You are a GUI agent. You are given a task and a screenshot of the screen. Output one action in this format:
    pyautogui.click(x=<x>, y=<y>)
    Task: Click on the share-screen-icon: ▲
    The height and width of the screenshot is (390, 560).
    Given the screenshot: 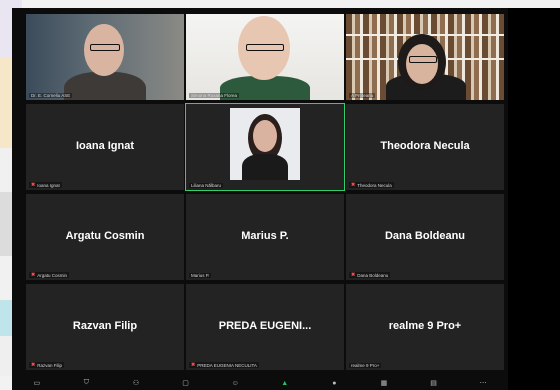 What is the action you would take?
    pyautogui.click(x=285, y=383)
    